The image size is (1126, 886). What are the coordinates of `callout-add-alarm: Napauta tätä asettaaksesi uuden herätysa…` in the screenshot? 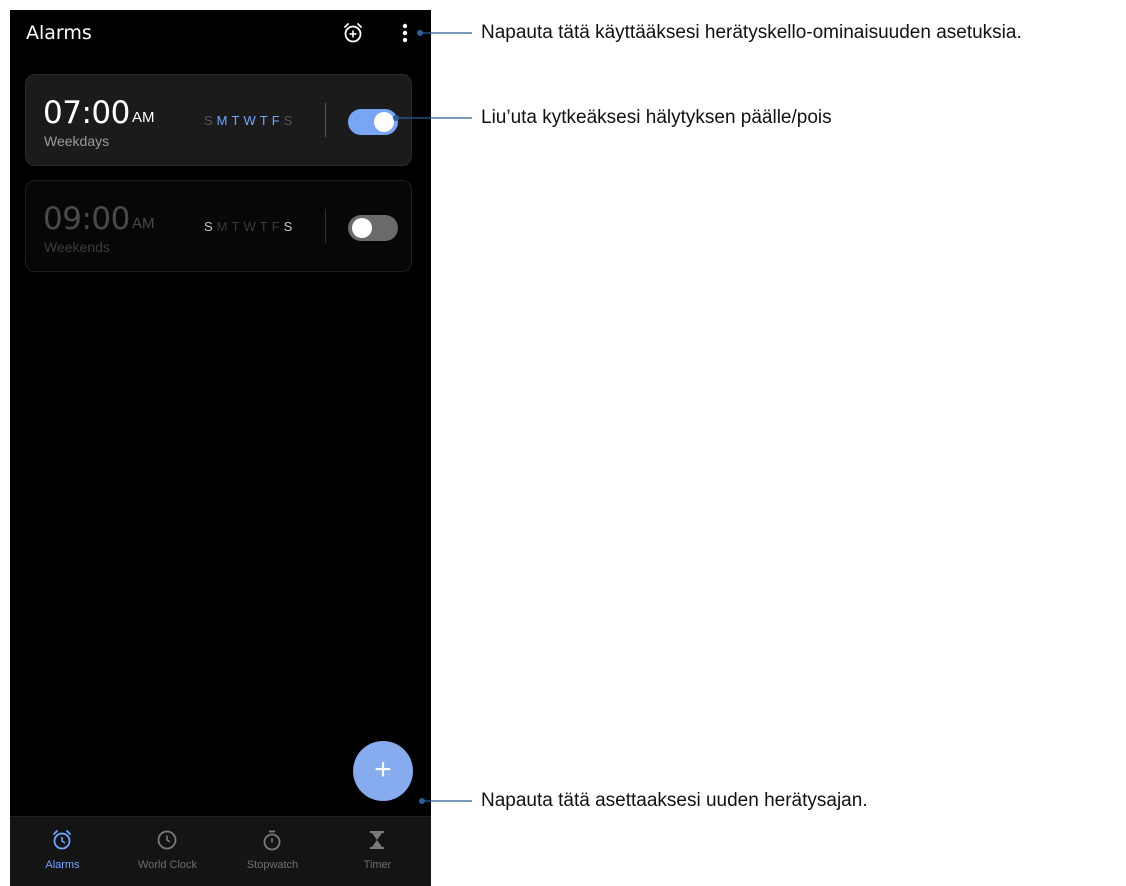 It's located at (674, 800).